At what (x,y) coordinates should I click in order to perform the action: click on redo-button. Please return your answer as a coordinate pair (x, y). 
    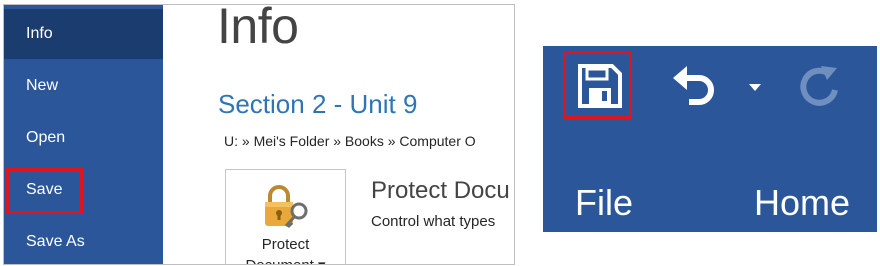
    Looking at the image, I should click on (821, 88).